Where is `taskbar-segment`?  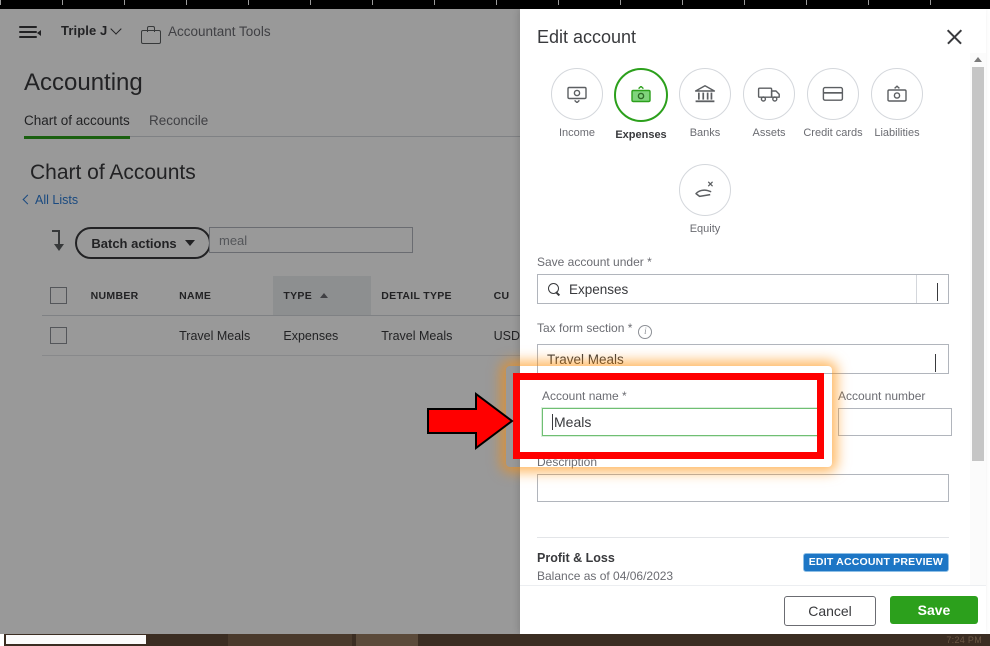 taskbar-segment is located at coordinates (290, 640).